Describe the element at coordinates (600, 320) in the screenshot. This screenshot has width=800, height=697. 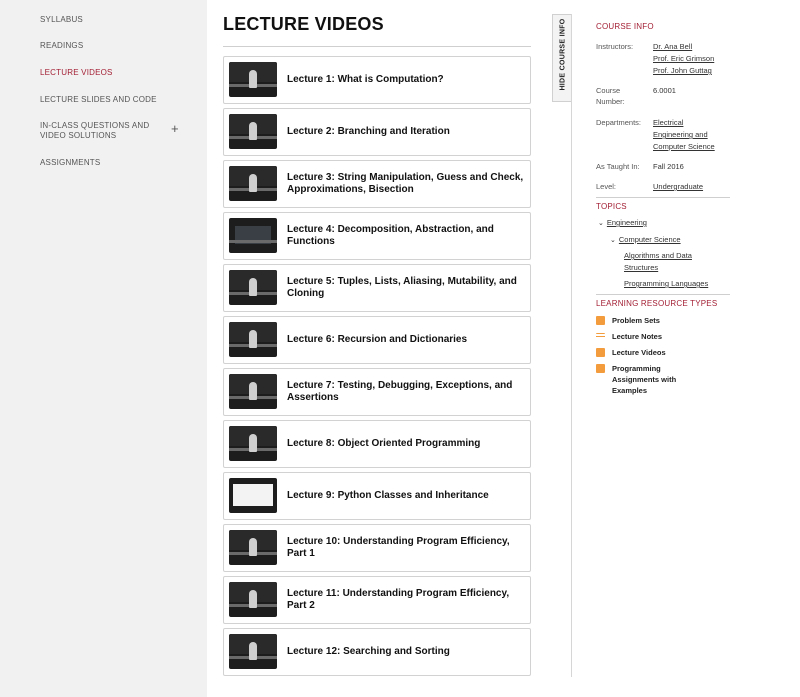
I see `problem-sets-icon` at that location.